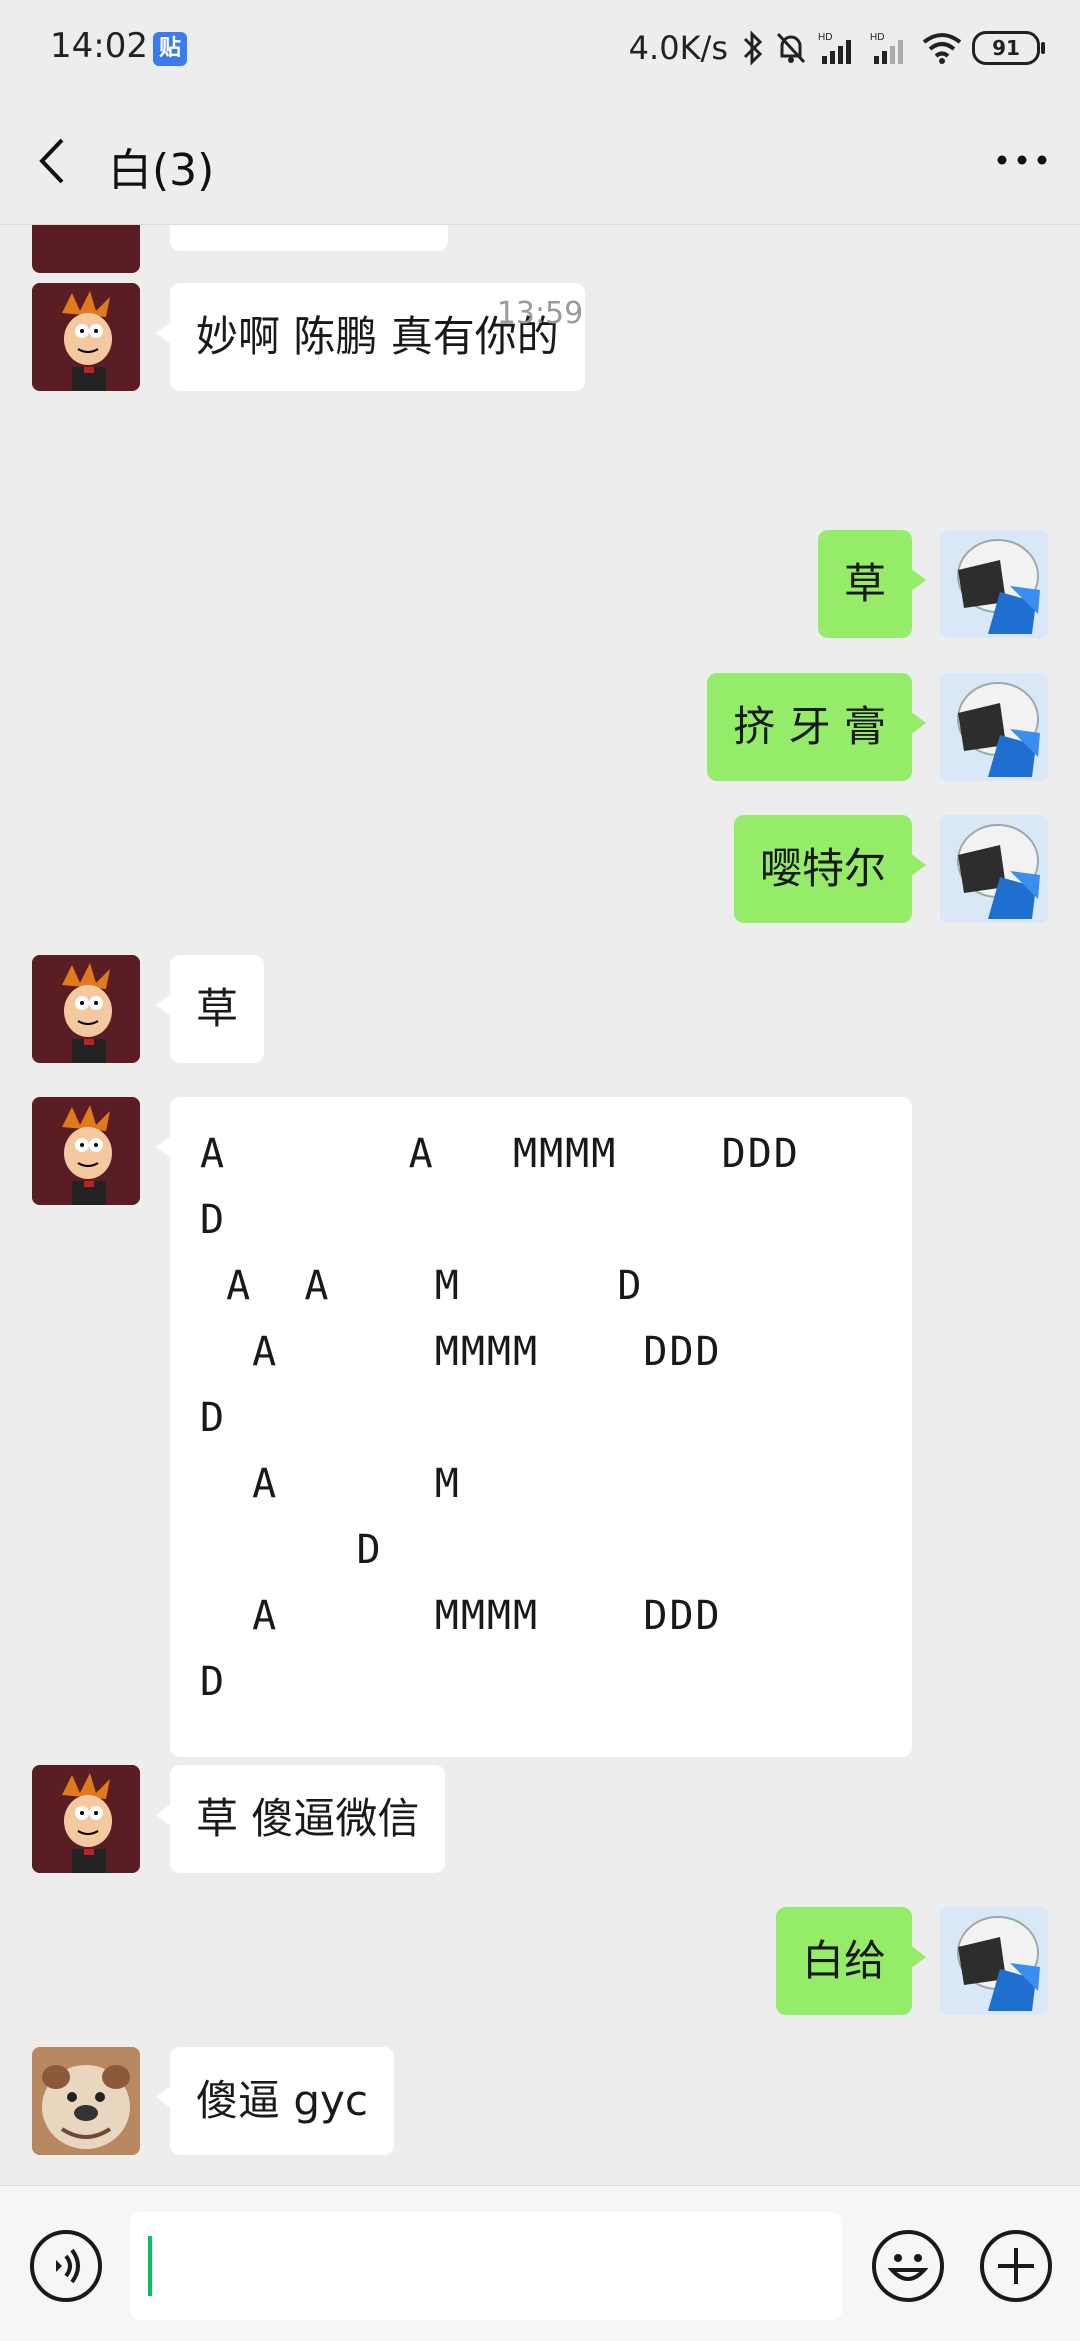 This screenshot has height=2341, width=1080. I want to click on bluetooth-icon, so click(753, 48).